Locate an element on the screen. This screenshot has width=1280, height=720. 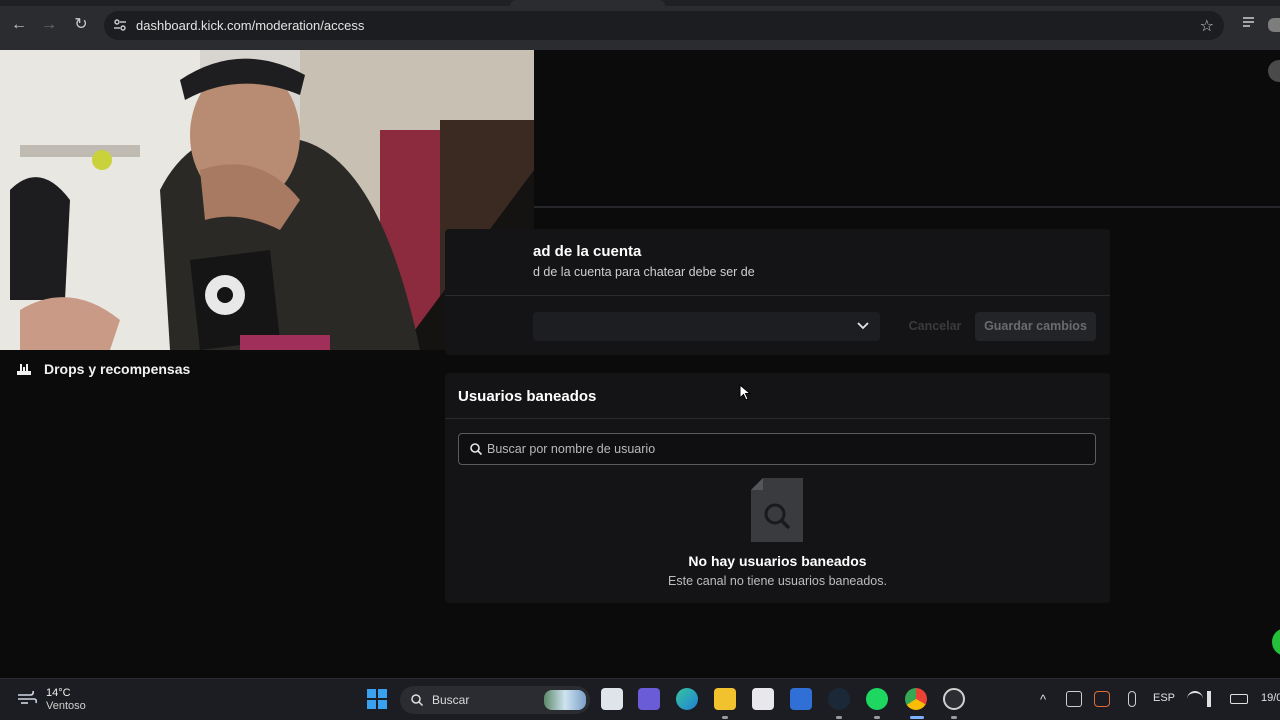
file-explorer-icon is located at coordinates (725, 699).